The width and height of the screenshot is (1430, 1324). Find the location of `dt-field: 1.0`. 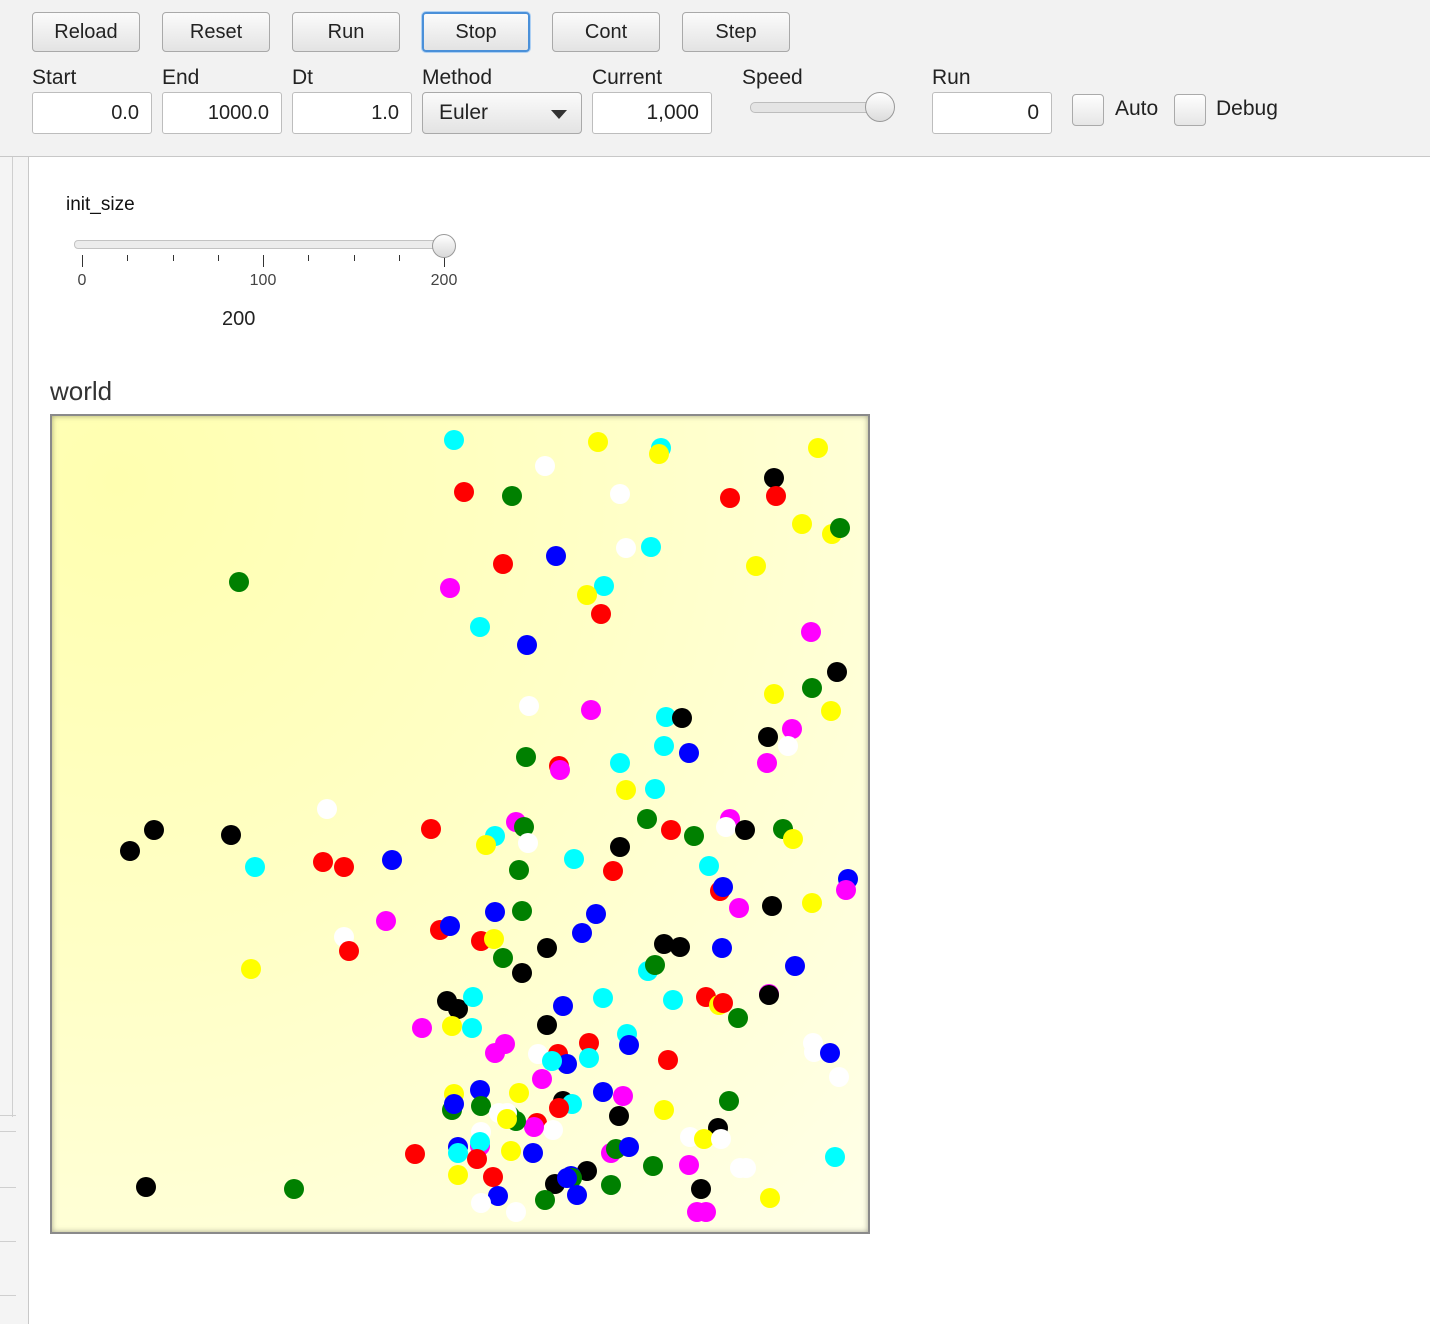

dt-field: 1.0 is located at coordinates (352, 113).